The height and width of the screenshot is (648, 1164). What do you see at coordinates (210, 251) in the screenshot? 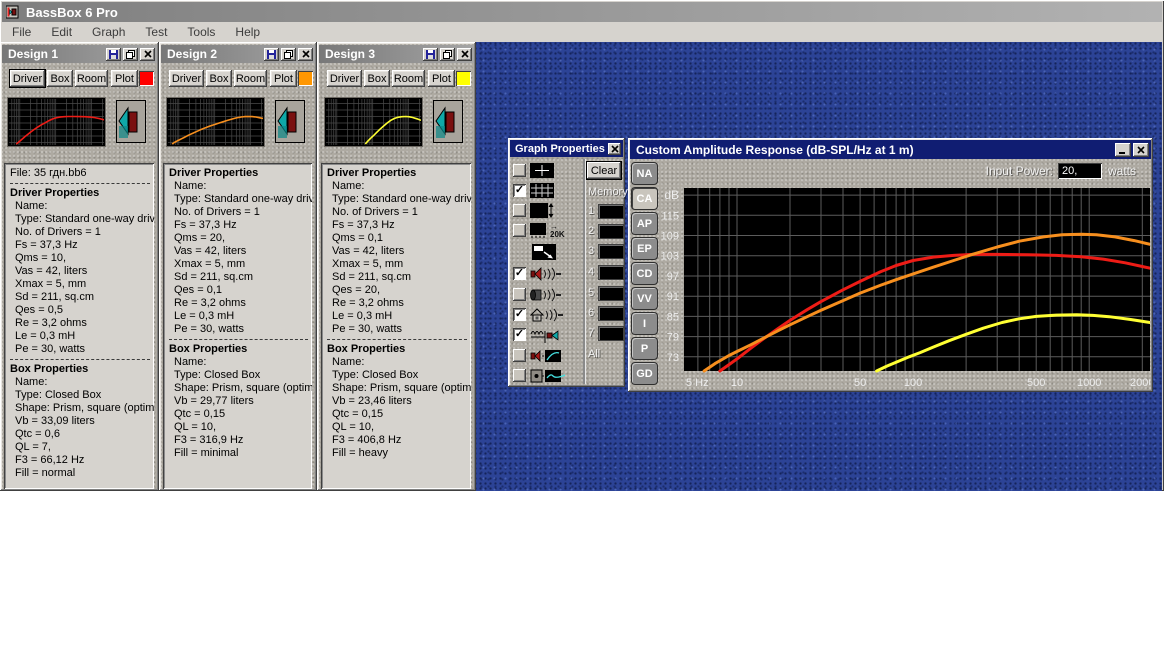
I see `property-line: Vas = 42, liters` at bounding box center [210, 251].